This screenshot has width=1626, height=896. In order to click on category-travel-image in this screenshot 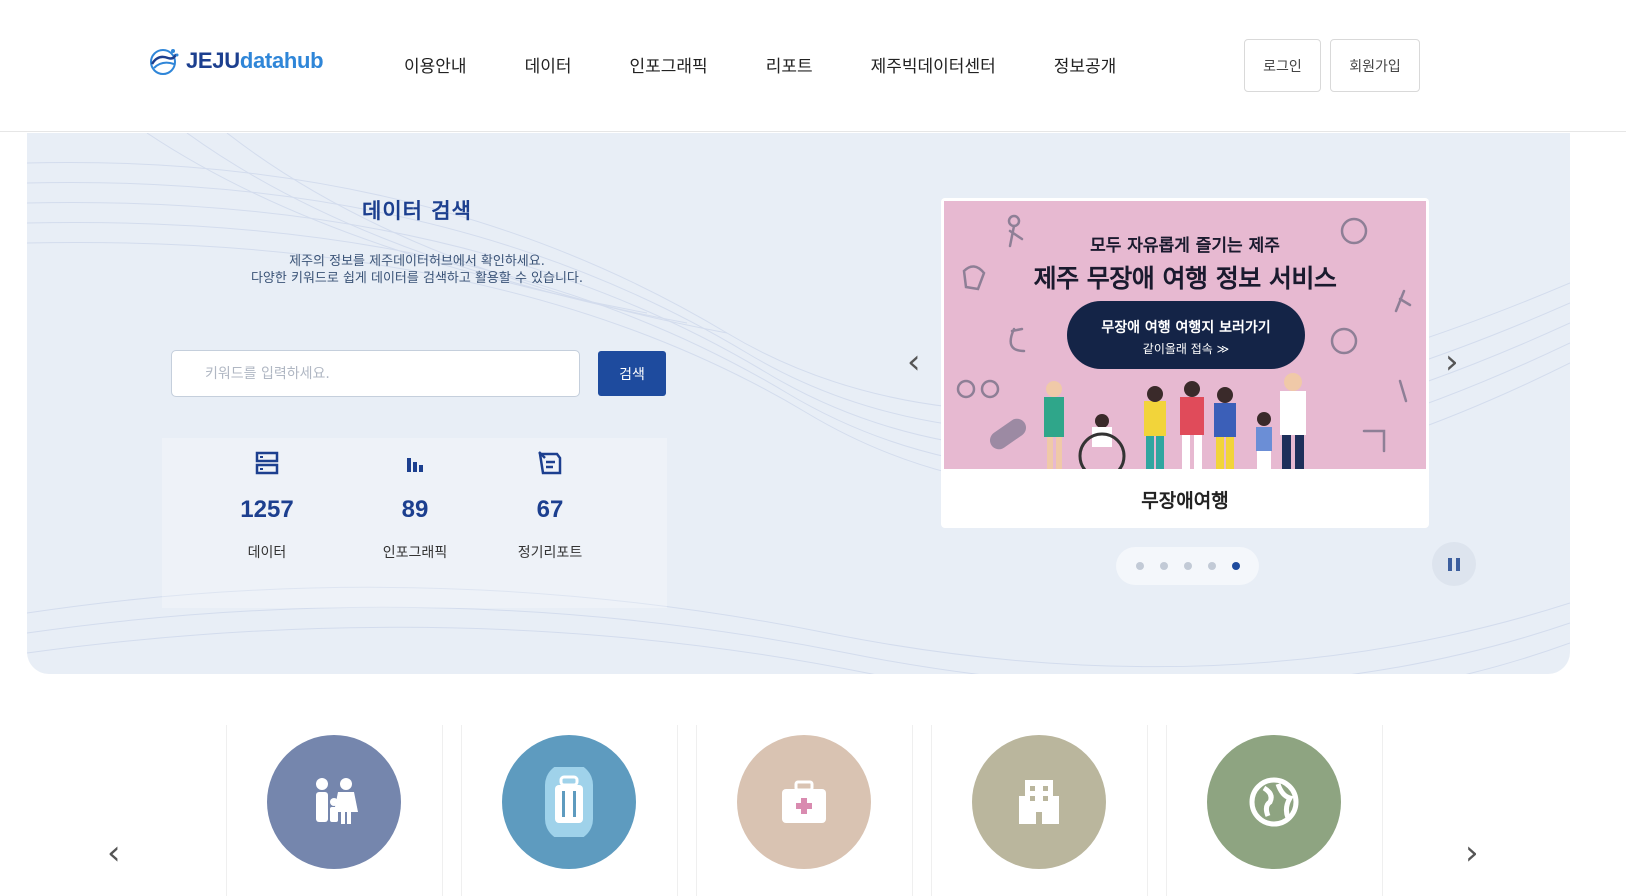, I will do `click(569, 802)`.